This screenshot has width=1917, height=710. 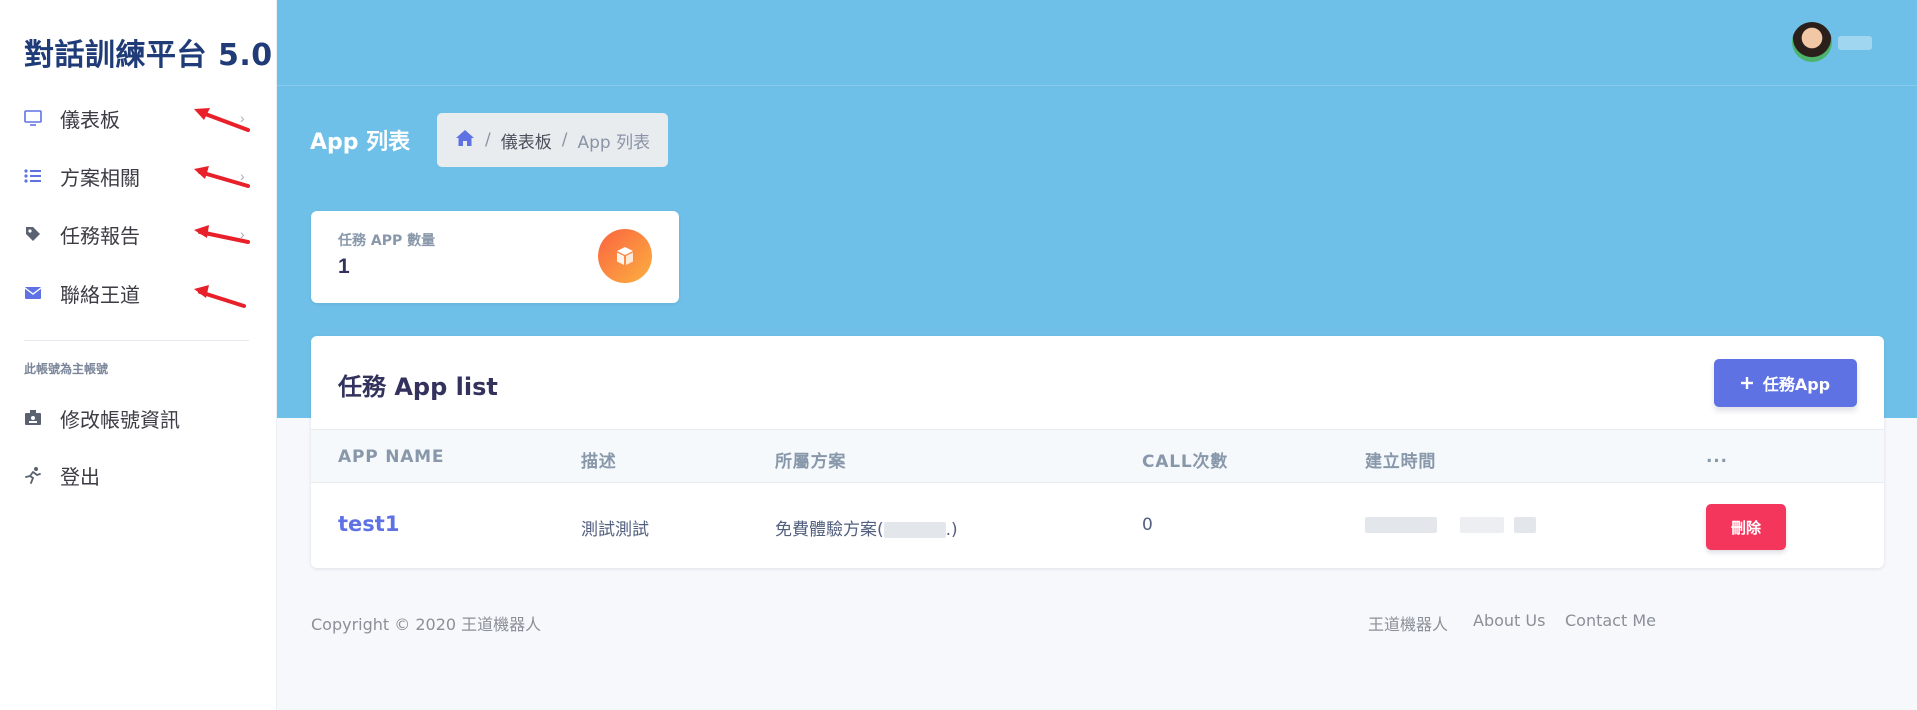 I want to click on stat-title: 任務 APP 數量, so click(x=387, y=241).